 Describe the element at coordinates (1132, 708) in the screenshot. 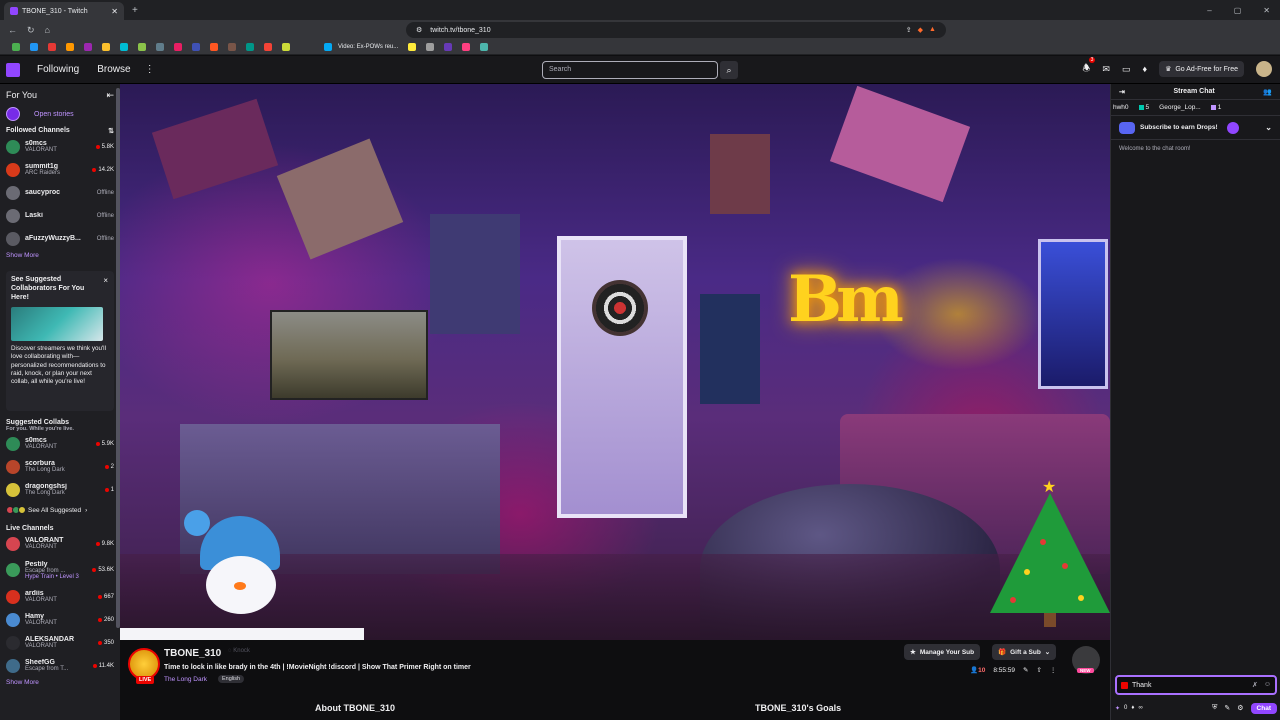

I see `bits-icon: ♦` at that location.